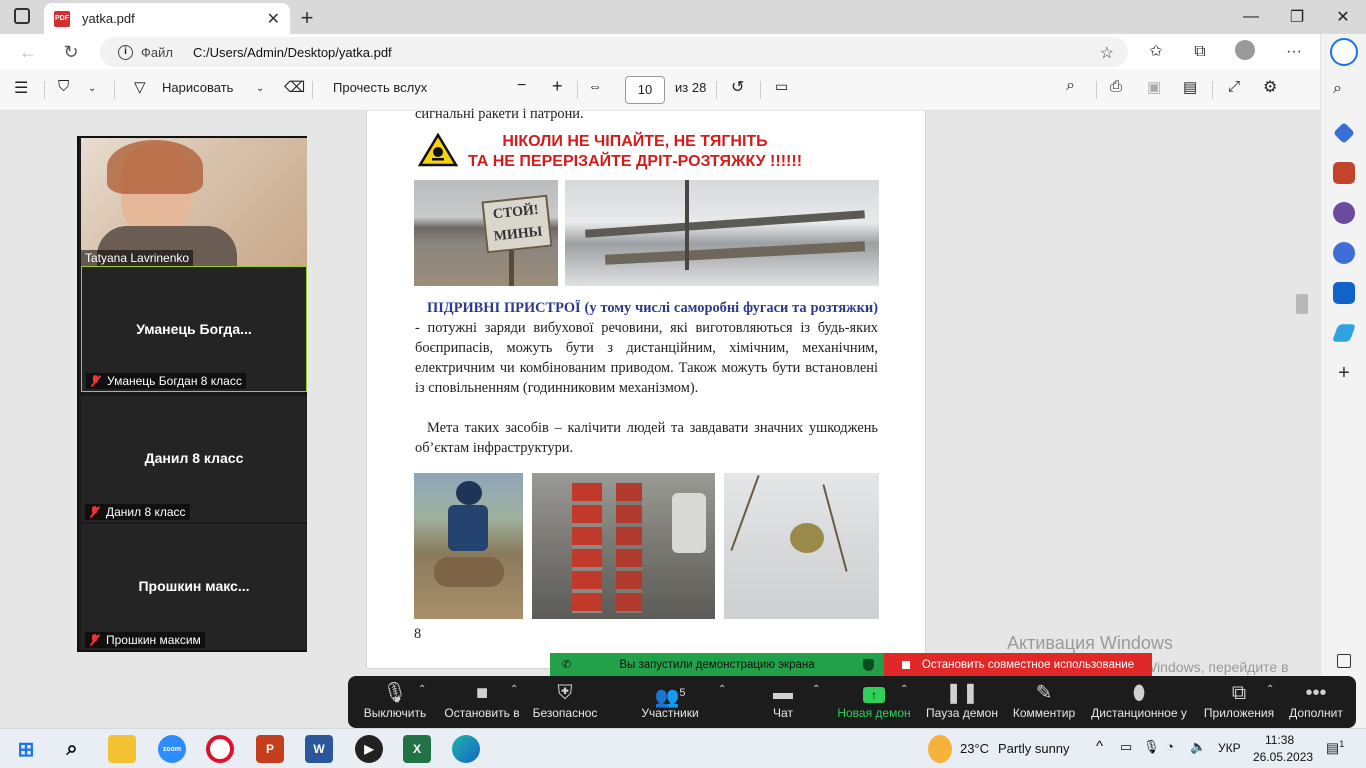 Image resolution: width=1366 pixels, height=768 pixels. I want to click on contents-icon: ☰, so click(21, 88).